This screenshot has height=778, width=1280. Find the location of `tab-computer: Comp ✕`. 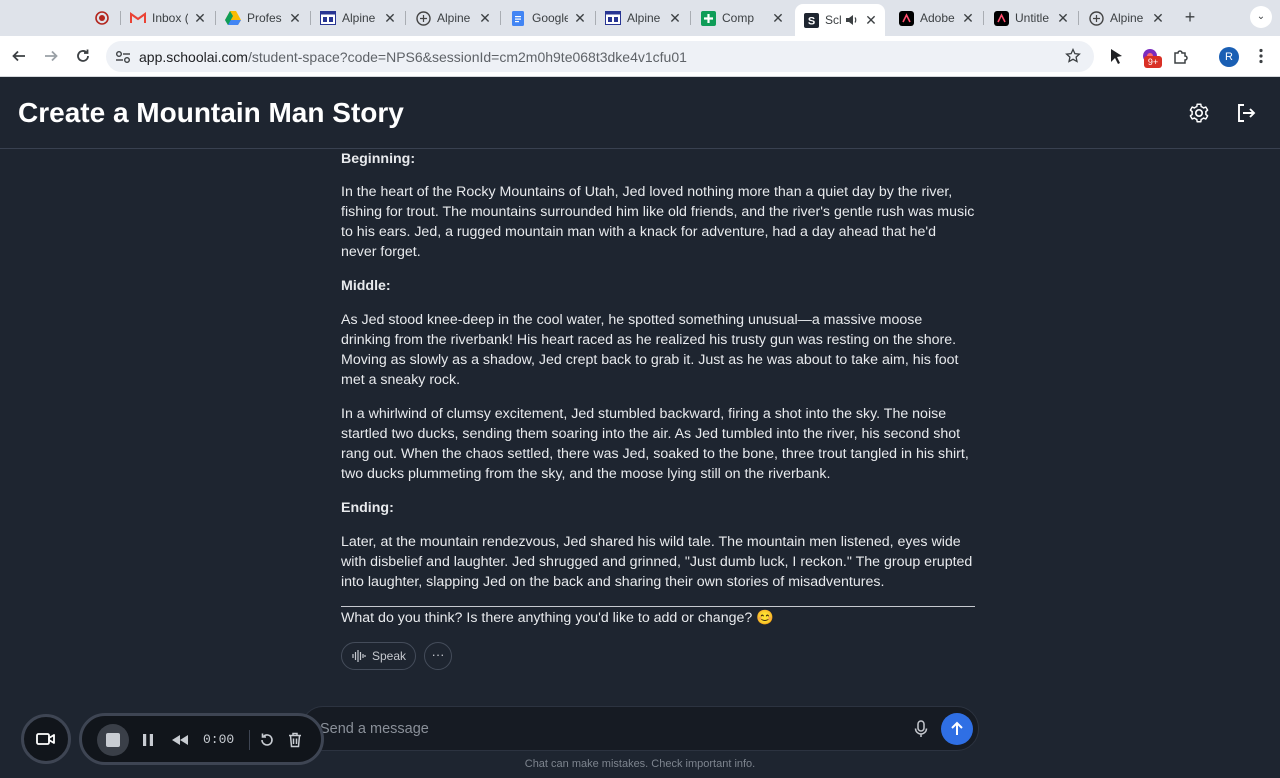

tab-computer: Comp ✕ is located at coordinates (742, 18).